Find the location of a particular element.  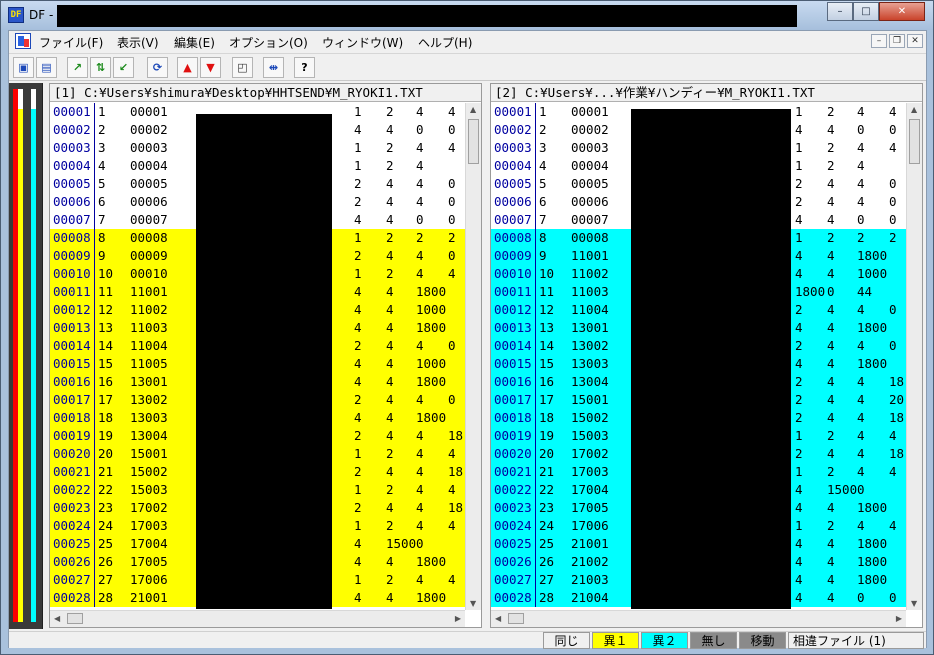

line-number: 00004 is located at coordinates (72, 165).